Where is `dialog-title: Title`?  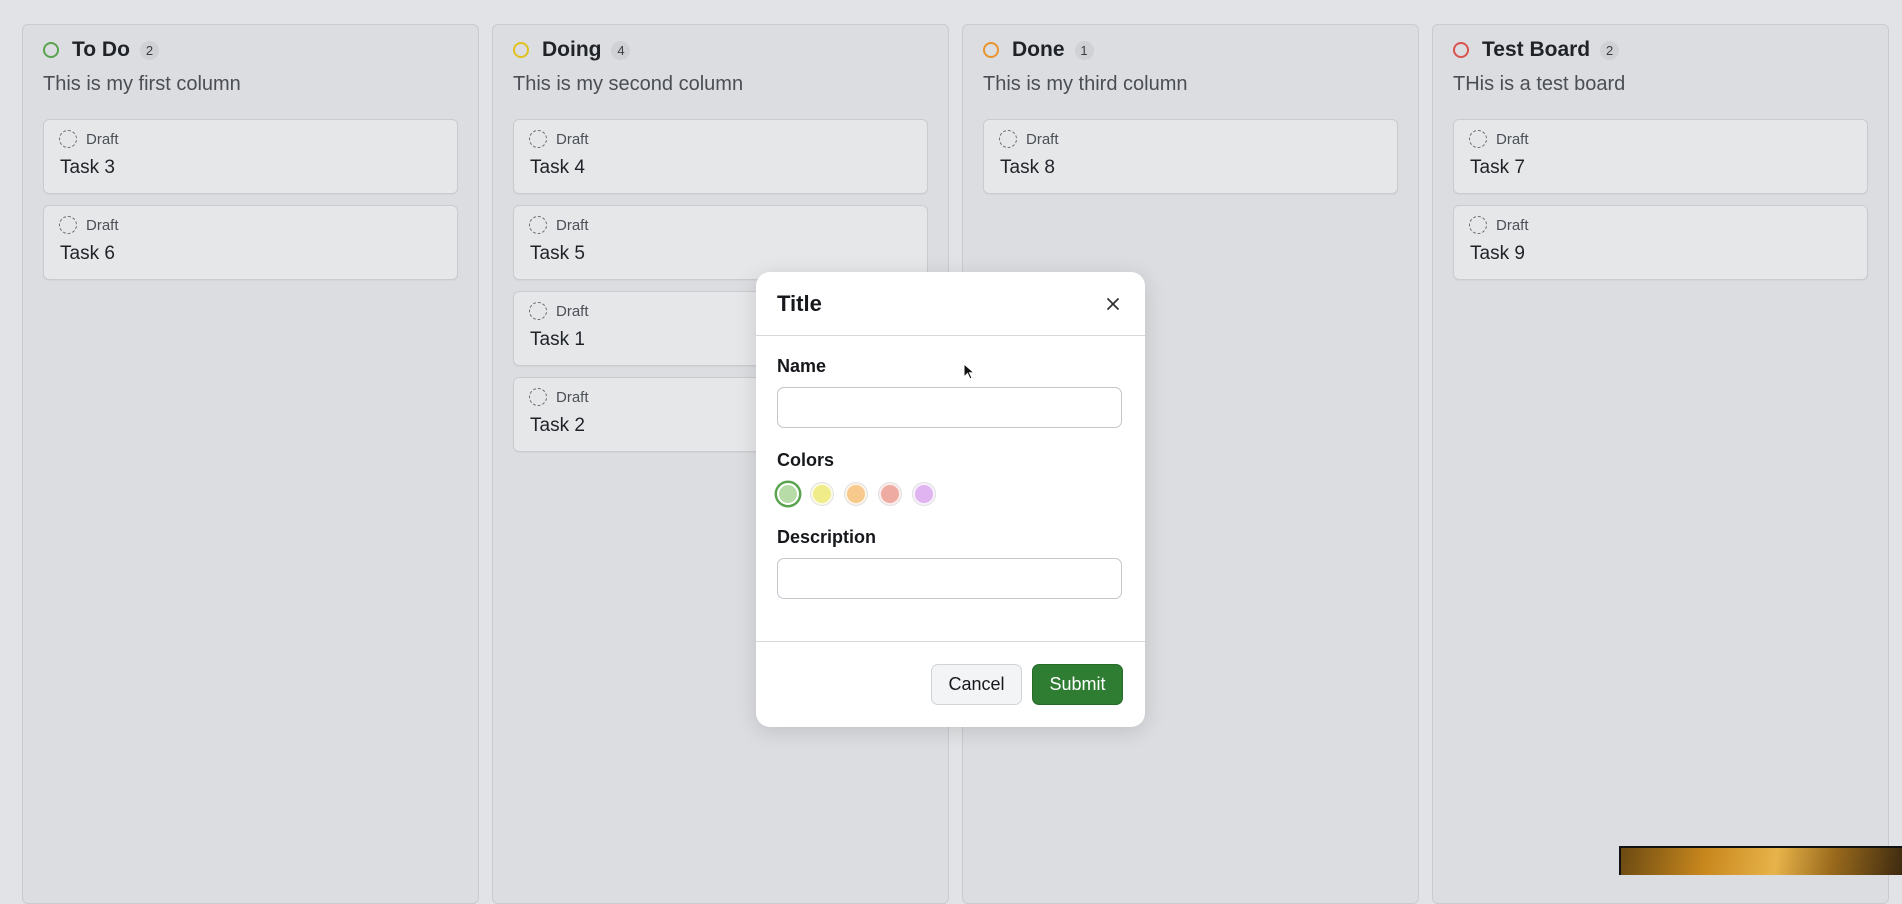
dialog-title: Title is located at coordinates (799, 303).